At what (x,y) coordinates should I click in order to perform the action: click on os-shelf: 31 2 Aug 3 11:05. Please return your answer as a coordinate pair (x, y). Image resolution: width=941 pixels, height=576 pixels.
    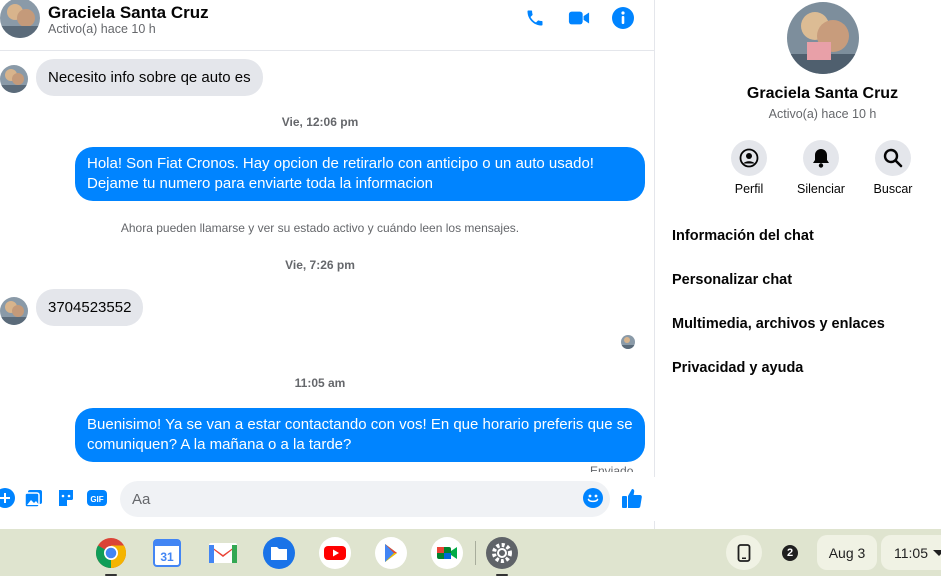
    Looking at the image, I should click on (470, 552).